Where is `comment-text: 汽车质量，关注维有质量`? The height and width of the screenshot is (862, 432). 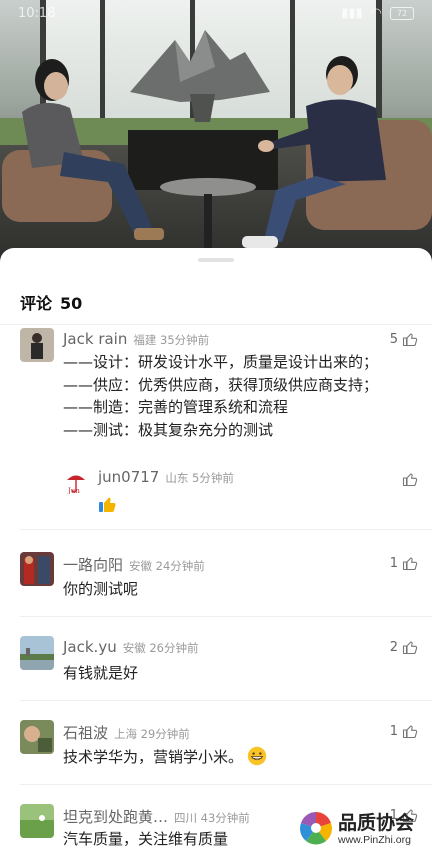 comment-text: 汽车质量，关注维有质量 is located at coordinates (146, 839).